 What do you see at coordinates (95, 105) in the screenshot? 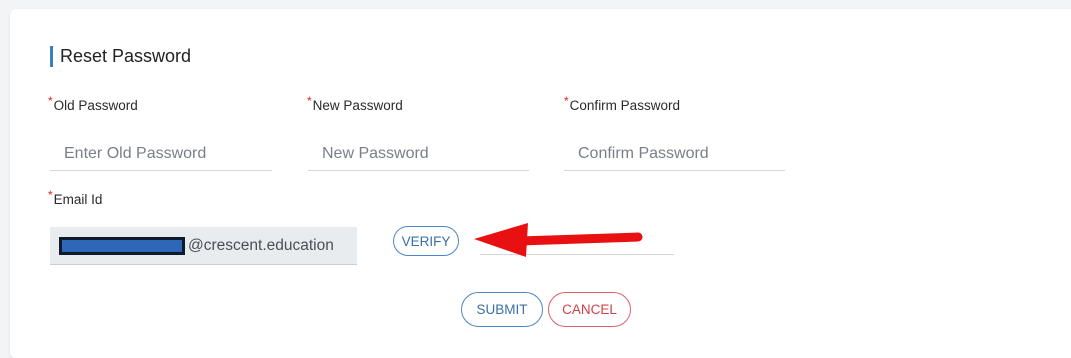
I see `old-password-label-text: Old Password` at bounding box center [95, 105].